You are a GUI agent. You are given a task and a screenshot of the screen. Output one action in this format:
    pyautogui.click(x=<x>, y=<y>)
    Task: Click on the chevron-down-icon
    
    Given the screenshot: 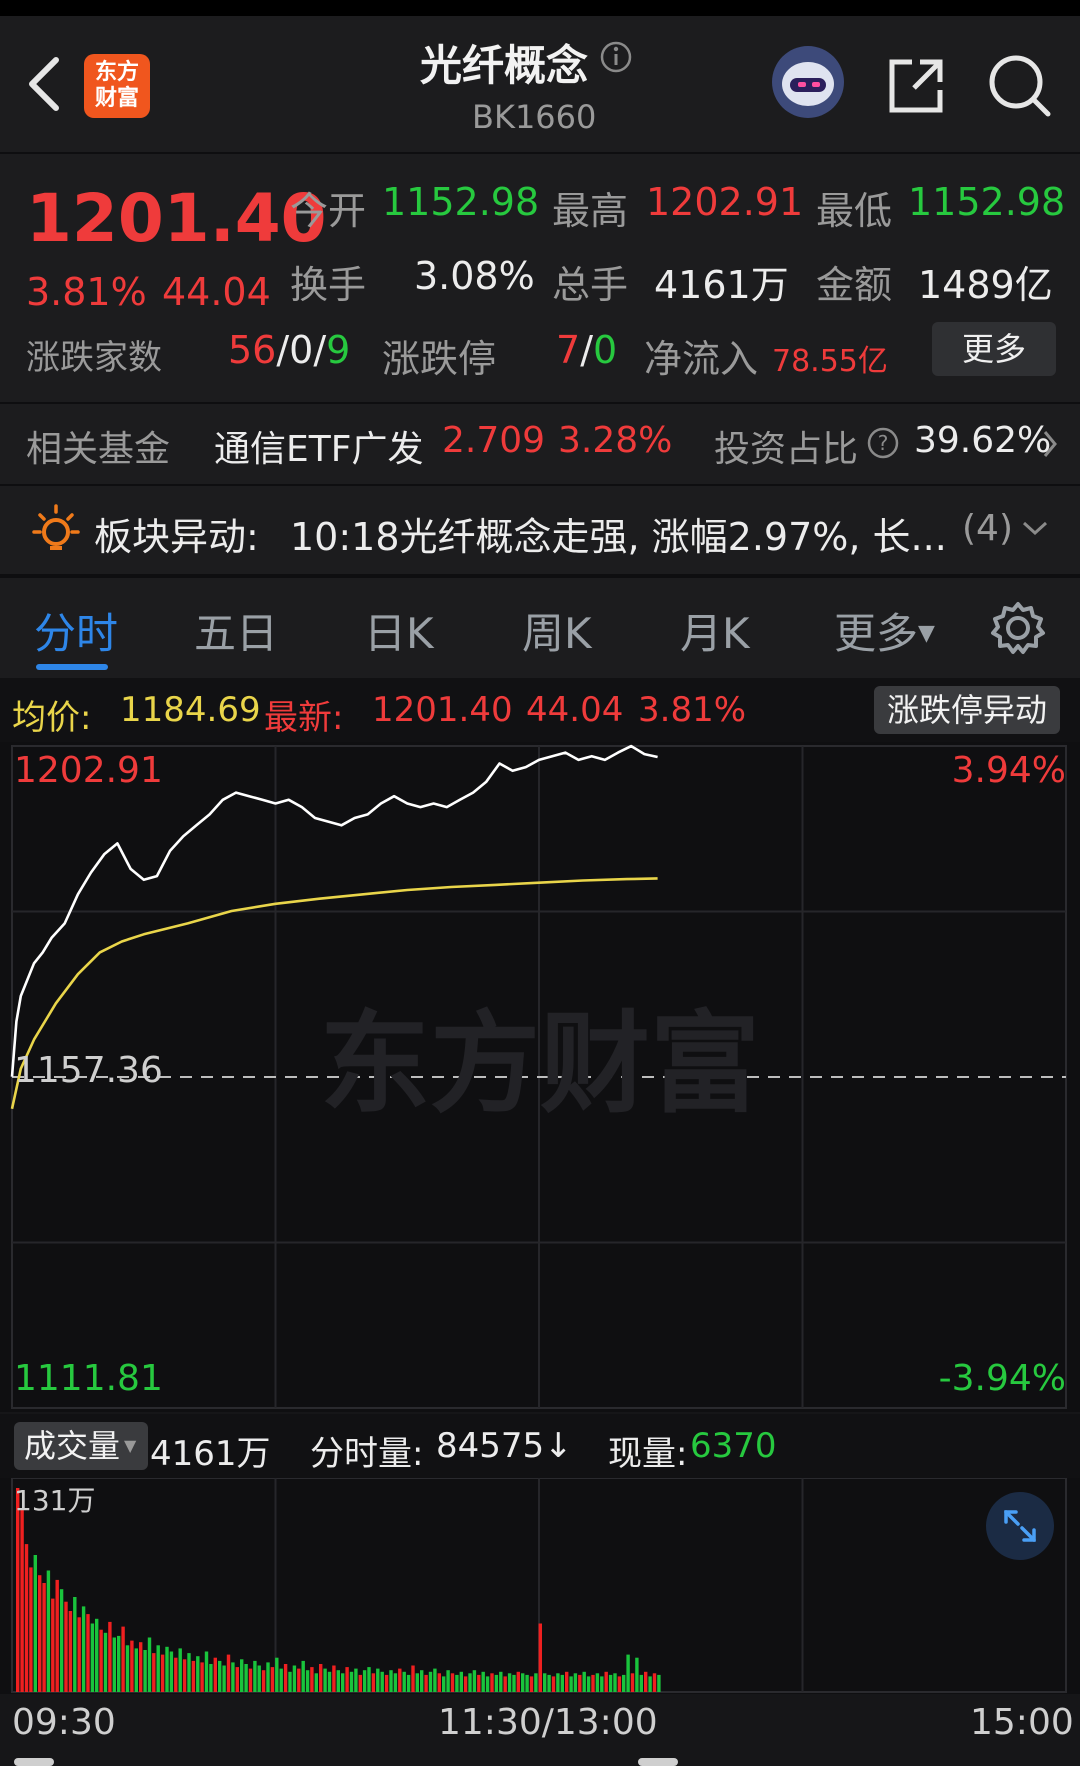 What is the action you would take?
    pyautogui.click(x=1035, y=528)
    